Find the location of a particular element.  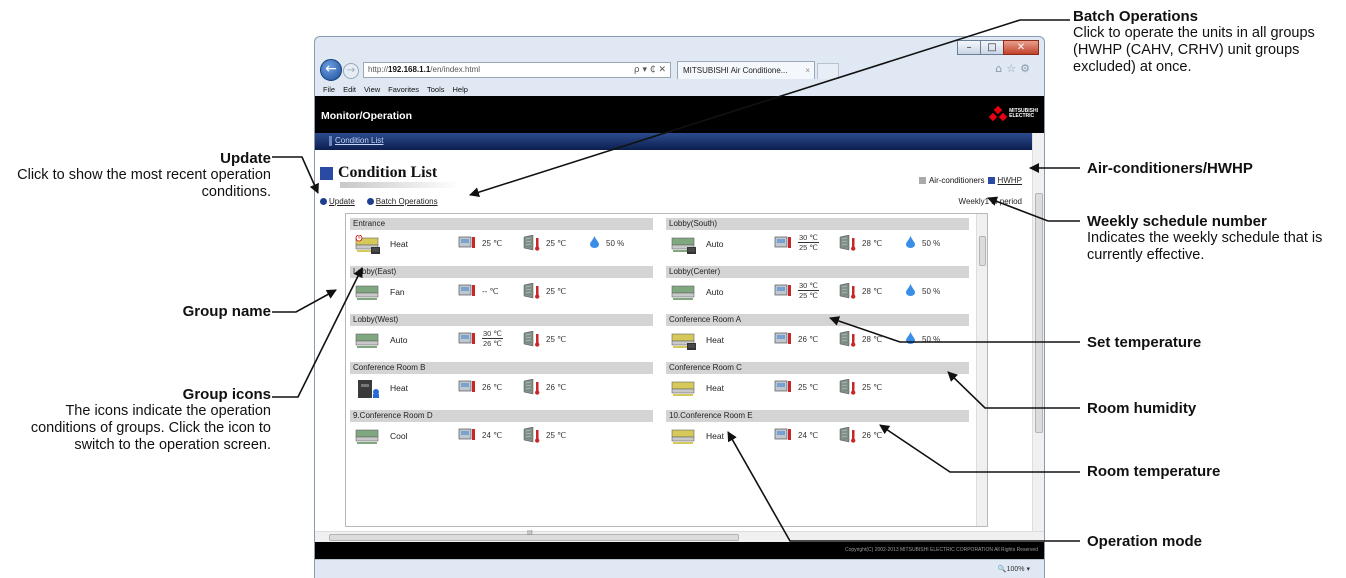

update-label: Update is located at coordinates (342, 201).